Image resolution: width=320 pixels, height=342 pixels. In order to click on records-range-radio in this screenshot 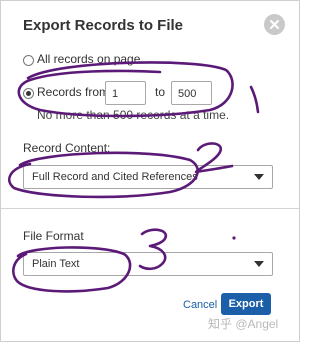, I will do `click(28, 93)`.